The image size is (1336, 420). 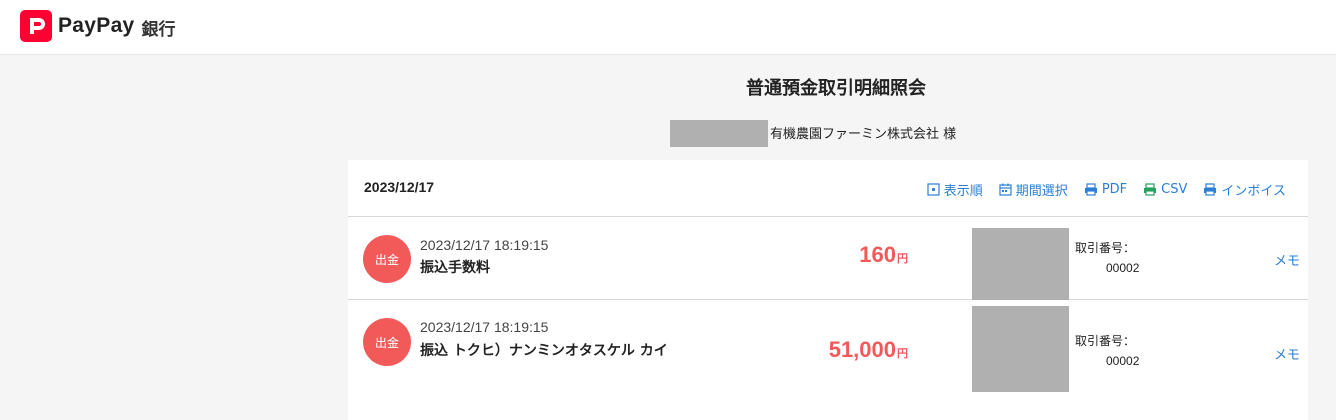 I want to click on invoice-label: インボイス, so click(x=1253, y=191).